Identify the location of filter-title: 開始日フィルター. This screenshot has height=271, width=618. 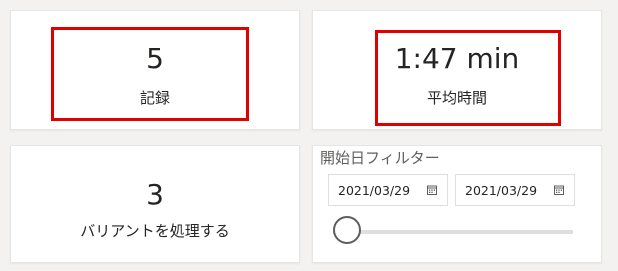
(380, 158).